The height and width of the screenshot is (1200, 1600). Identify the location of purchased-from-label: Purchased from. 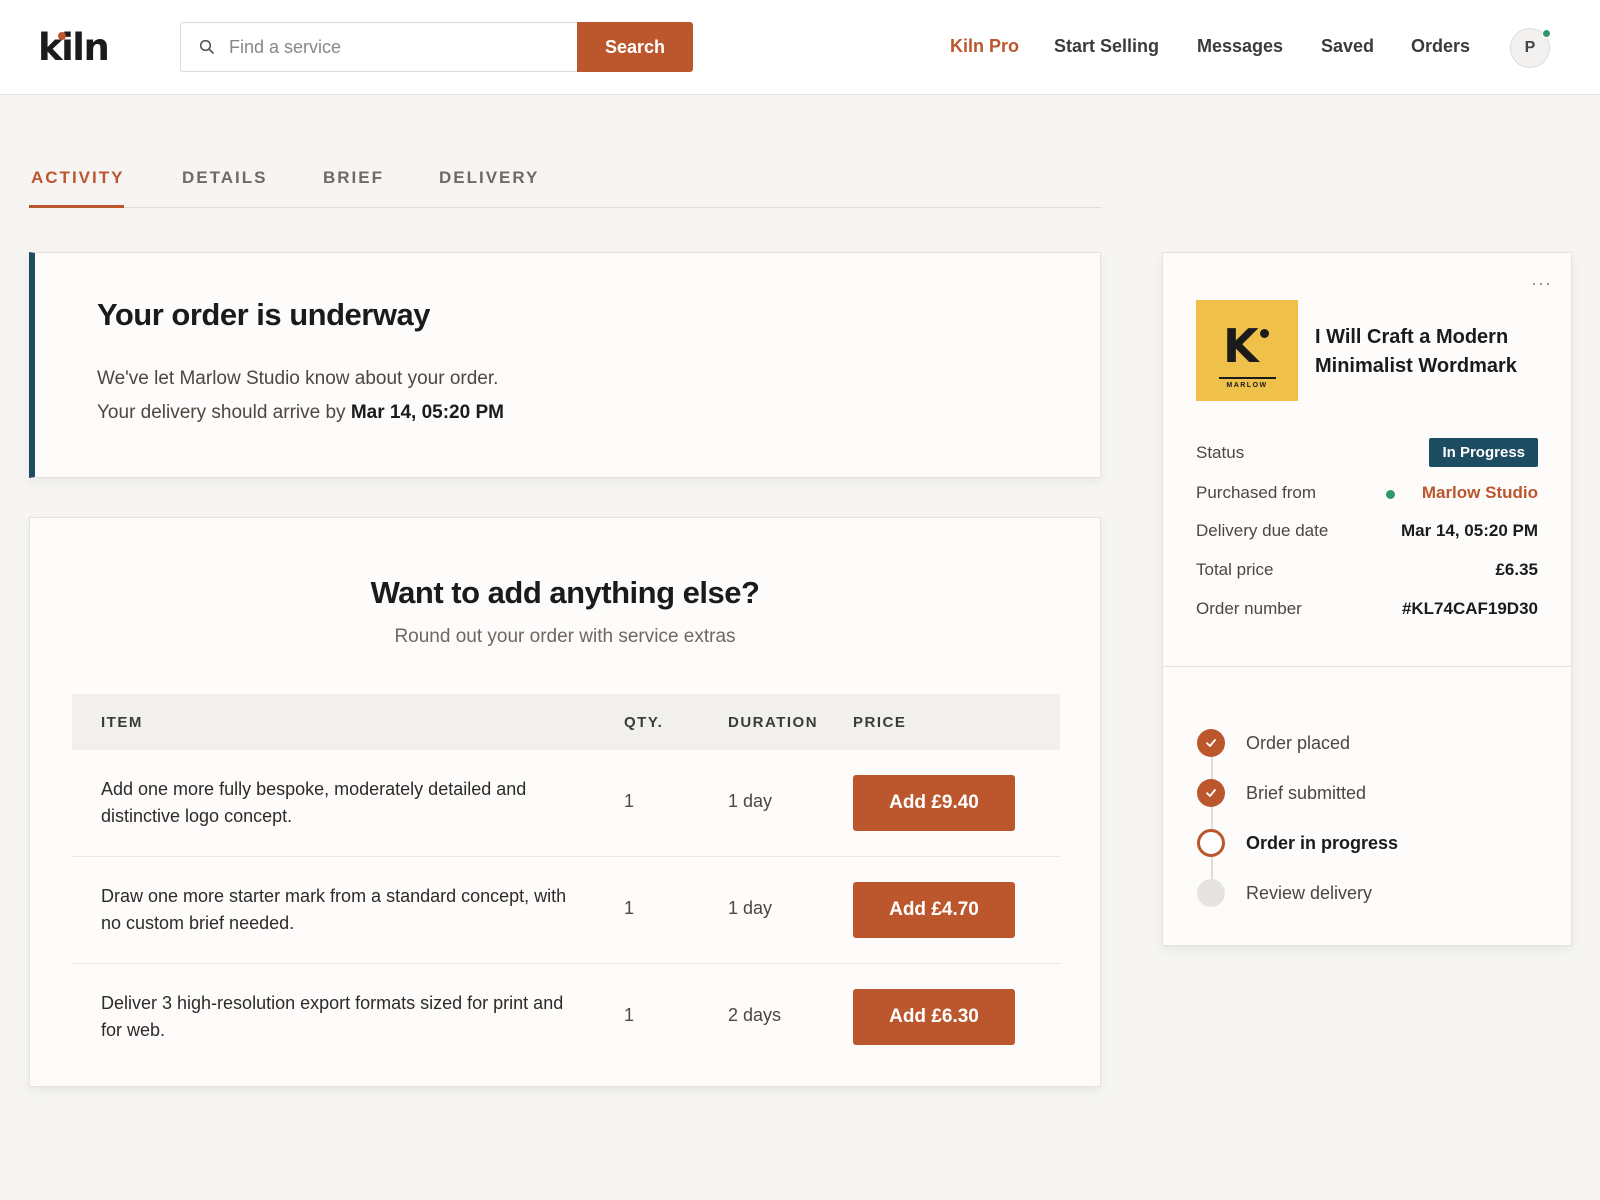
(1256, 492).